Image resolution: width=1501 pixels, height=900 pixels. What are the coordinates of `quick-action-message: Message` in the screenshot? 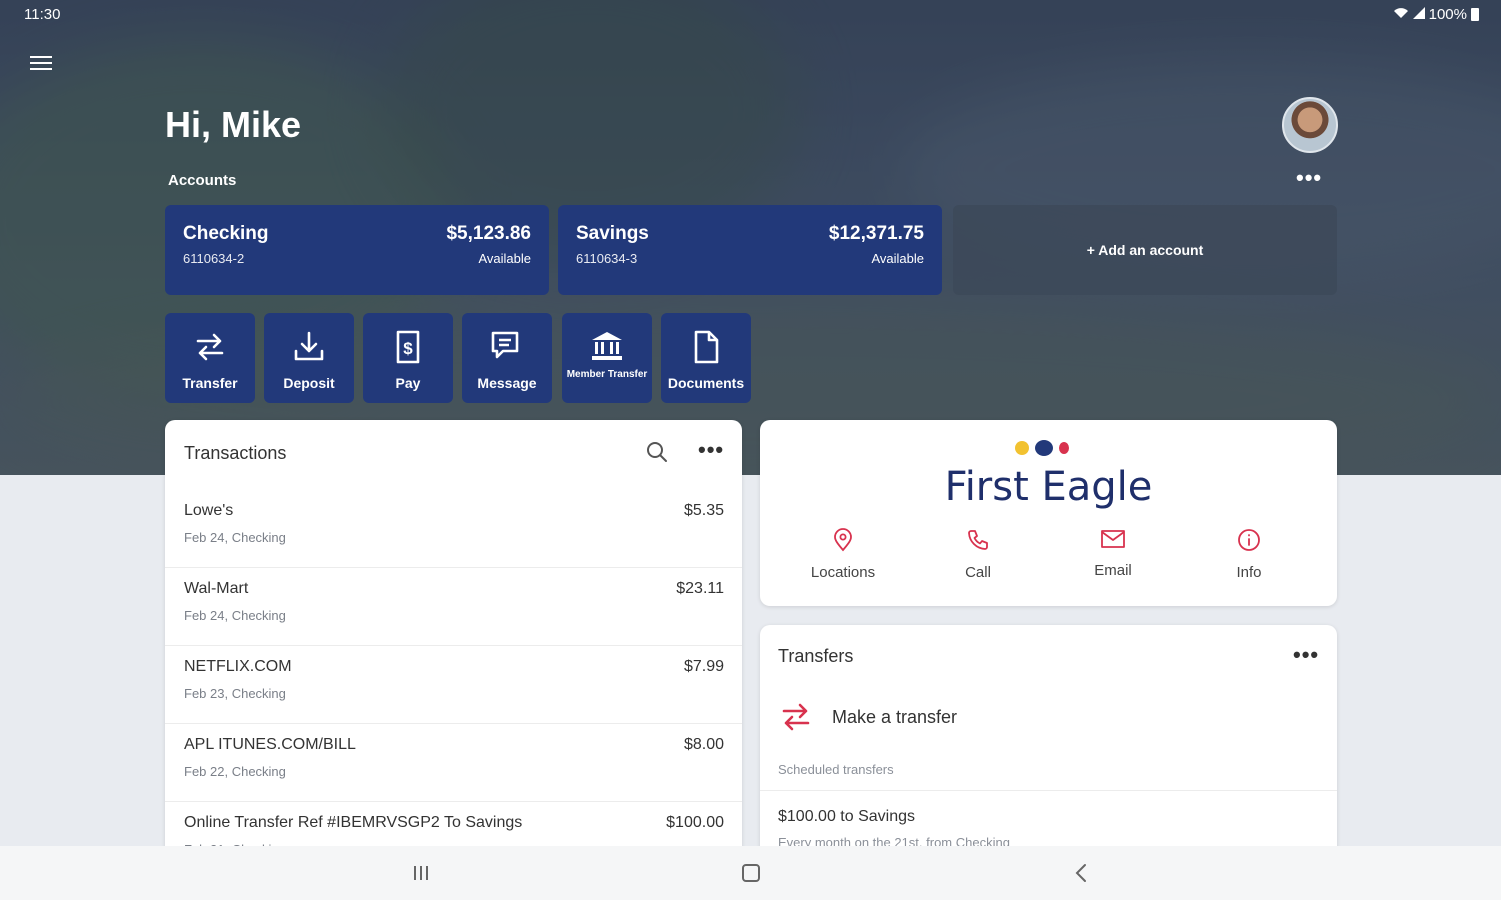 It's located at (507, 358).